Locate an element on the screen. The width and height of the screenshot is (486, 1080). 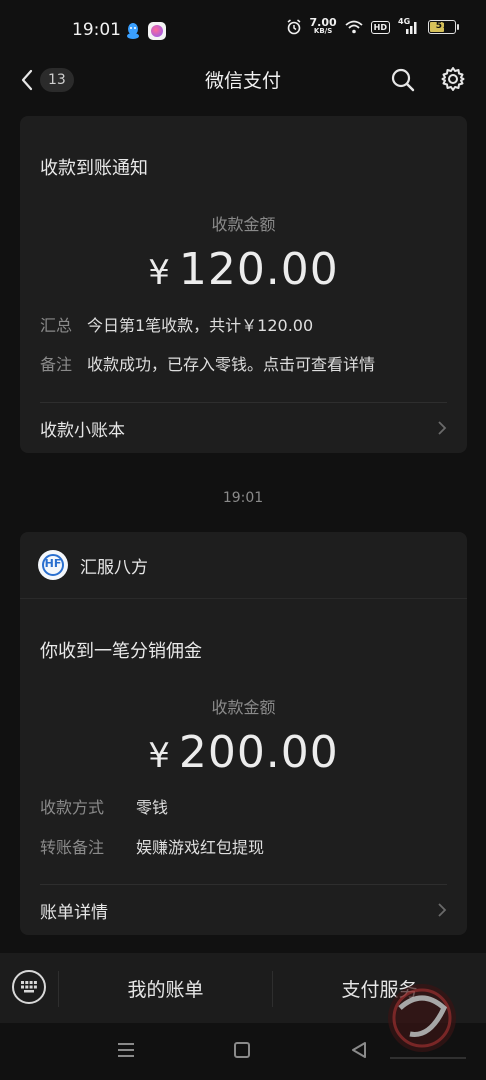
card-heading: 你收到一笔分销佣金 is located at coordinates (121, 651).